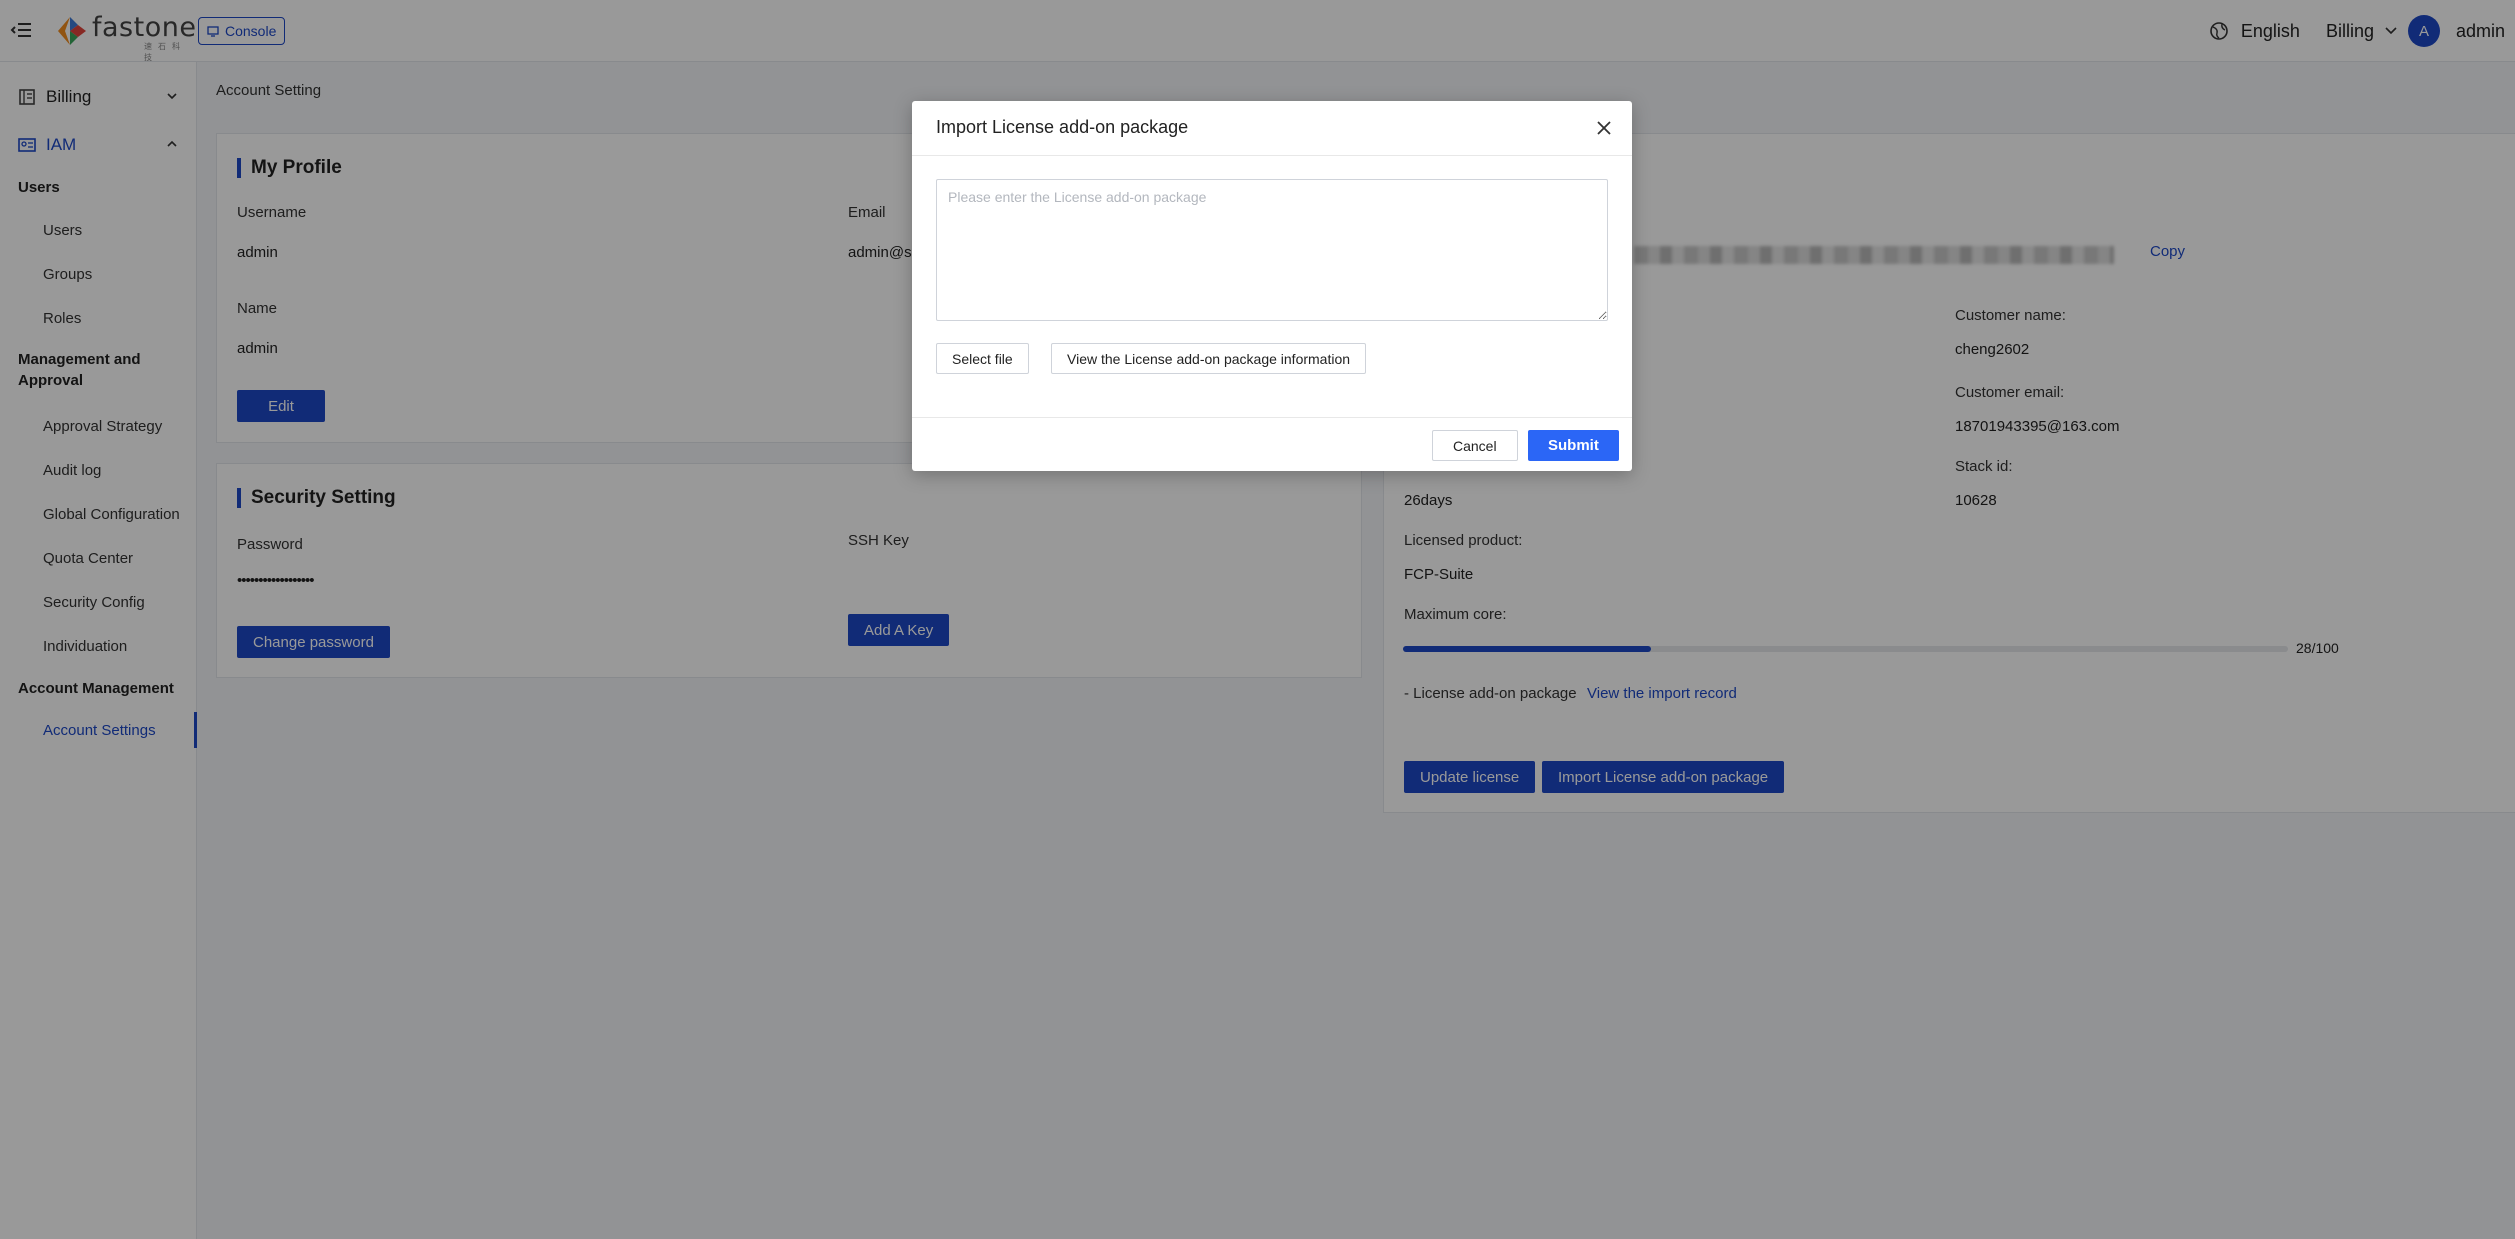 The height and width of the screenshot is (1239, 2515). What do you see at coordinates (1062, 127) in the screenshot?
I see `modal-title: Import License add-on package` at bounding box center [1062, 127].